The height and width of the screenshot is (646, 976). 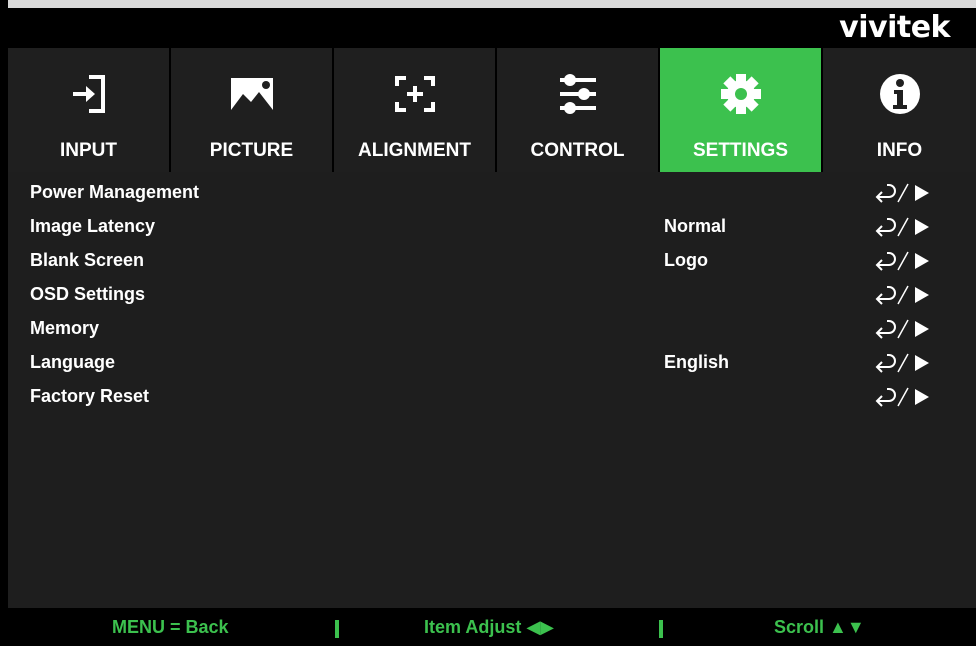 I want to click on tab-info: INFO, so click(x=899, y=110).